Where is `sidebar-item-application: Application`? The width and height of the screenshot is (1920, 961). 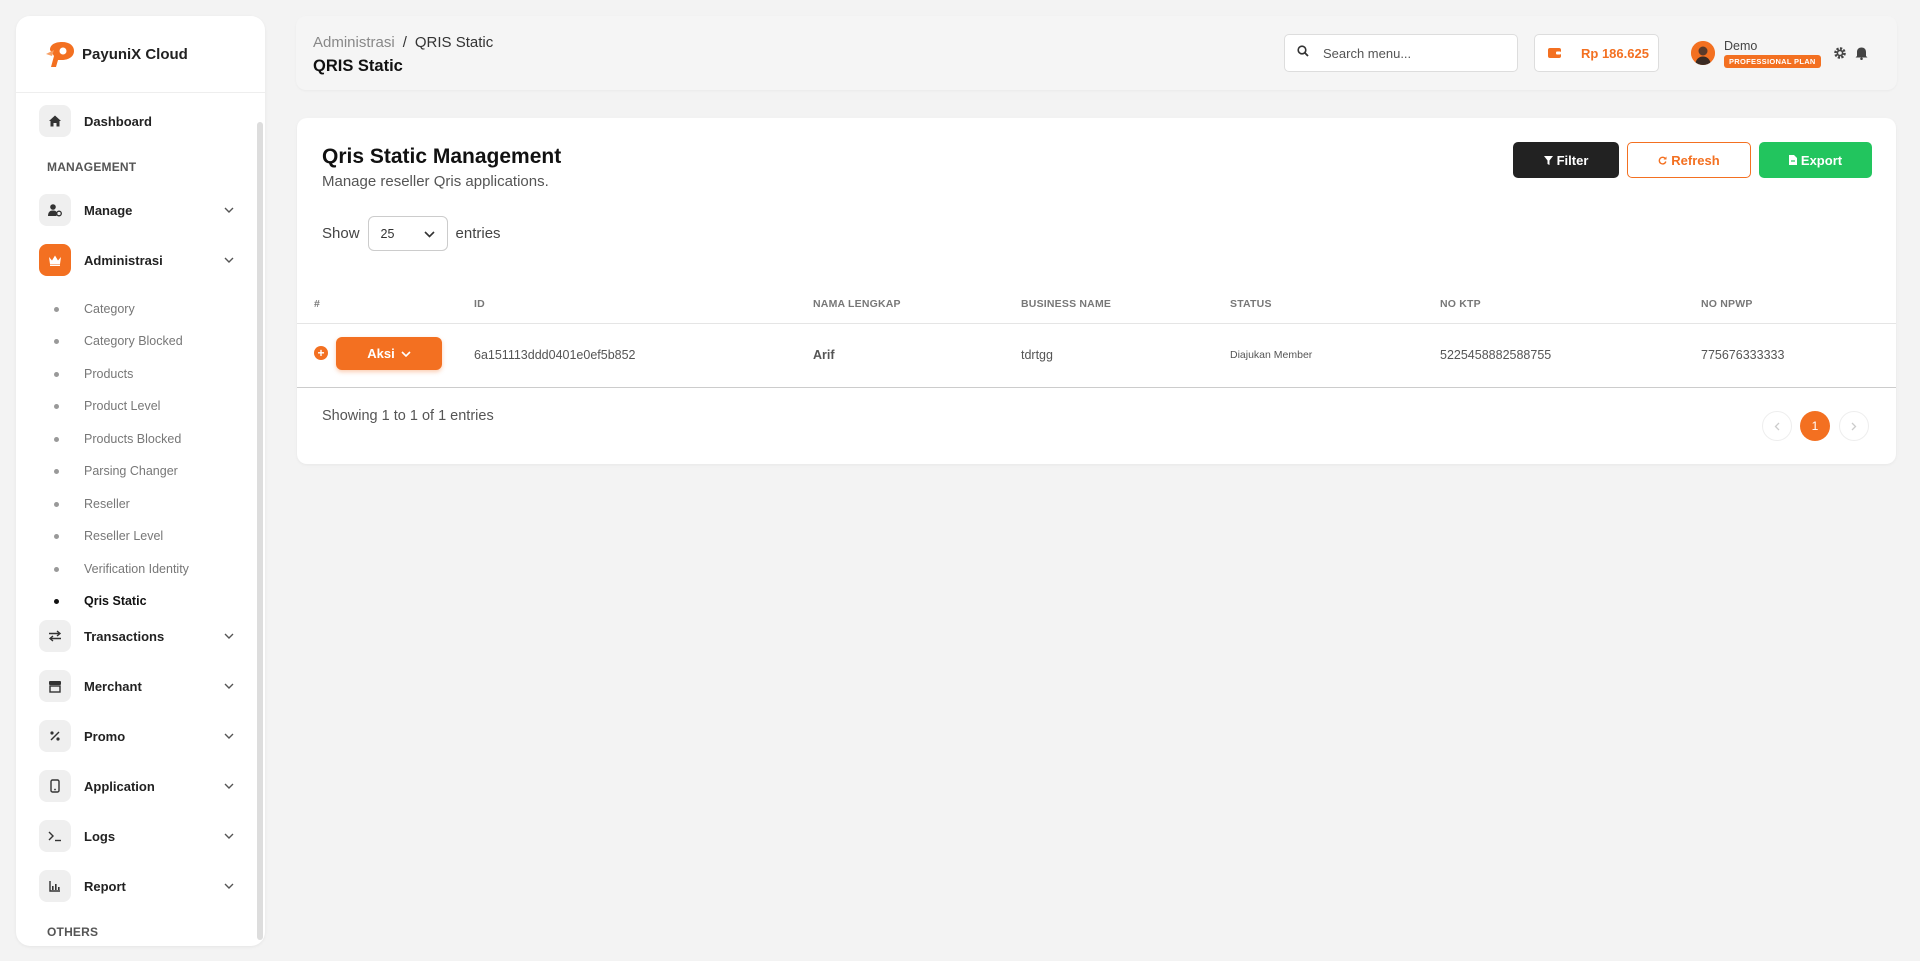
sidebar-item-application: Application is located at coordinates (138, 786).